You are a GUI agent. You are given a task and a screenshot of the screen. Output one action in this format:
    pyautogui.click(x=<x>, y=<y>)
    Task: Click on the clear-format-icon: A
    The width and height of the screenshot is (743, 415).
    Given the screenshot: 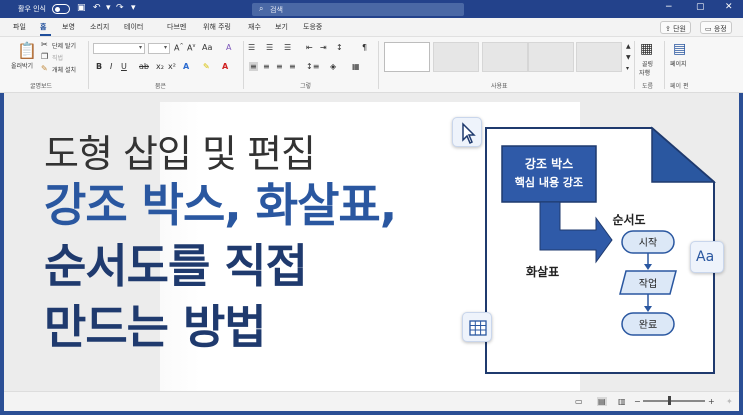 What is the action you would take?
    pyautogui.click(x=228, y=47)
    